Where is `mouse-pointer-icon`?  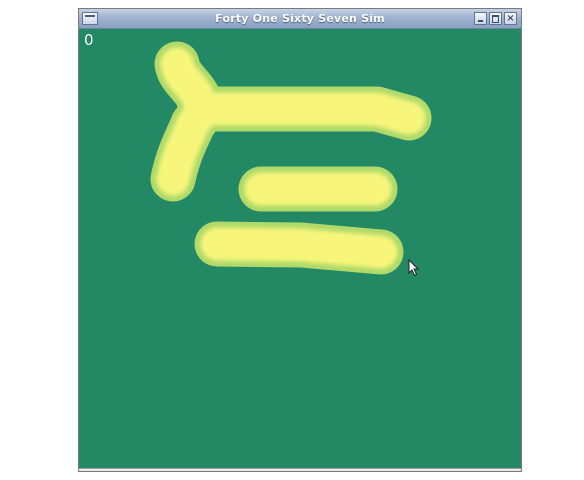 mouse-pointer-icon is located at coordinates (414, 268).